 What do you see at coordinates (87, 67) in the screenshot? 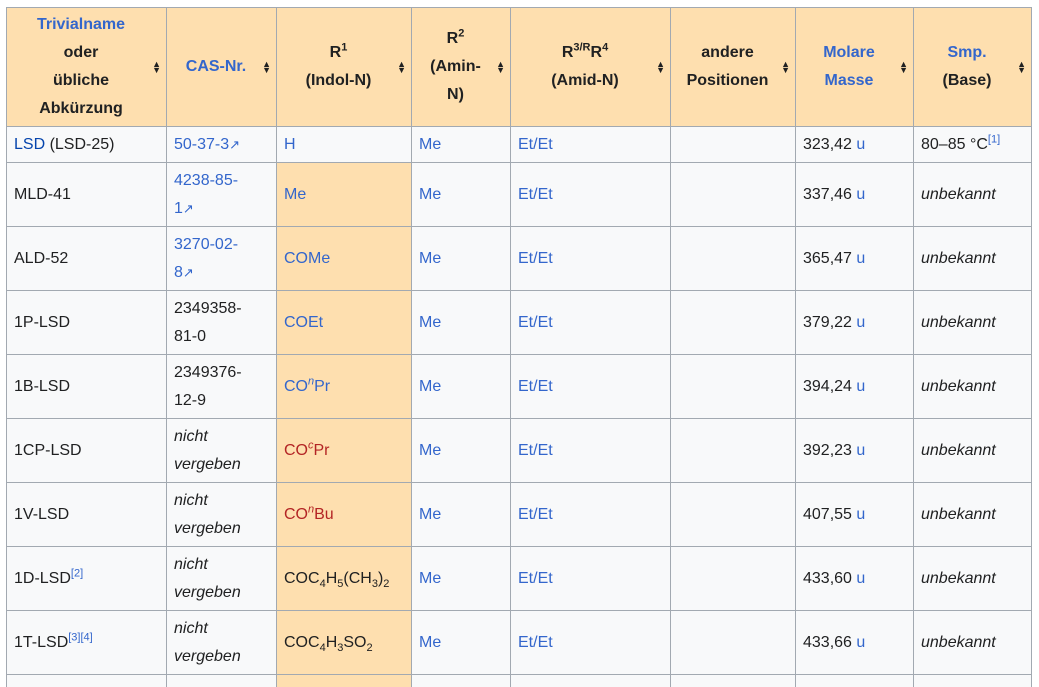
I see `col-header-trivialname: TrivialnameoderüblicheAbkürzung▲▼` at bounding box center [87, 67].